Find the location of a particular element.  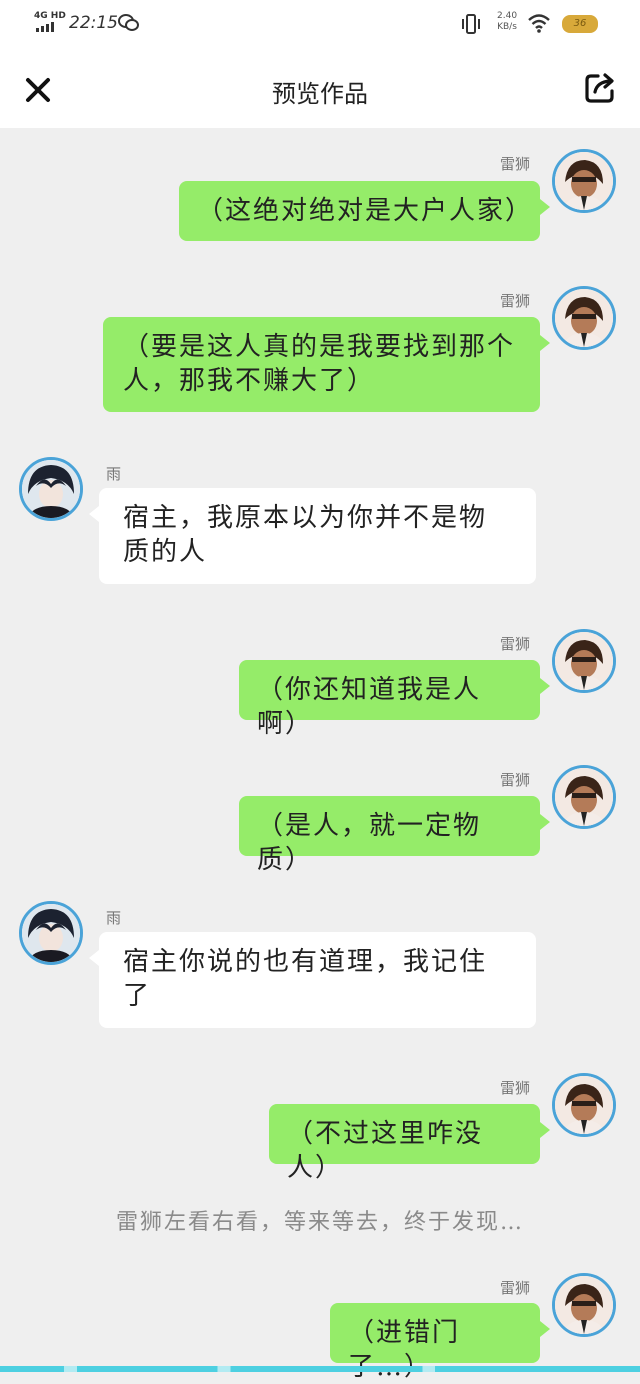

network-indicator: 4G HD is located at coordinates (50, 16).